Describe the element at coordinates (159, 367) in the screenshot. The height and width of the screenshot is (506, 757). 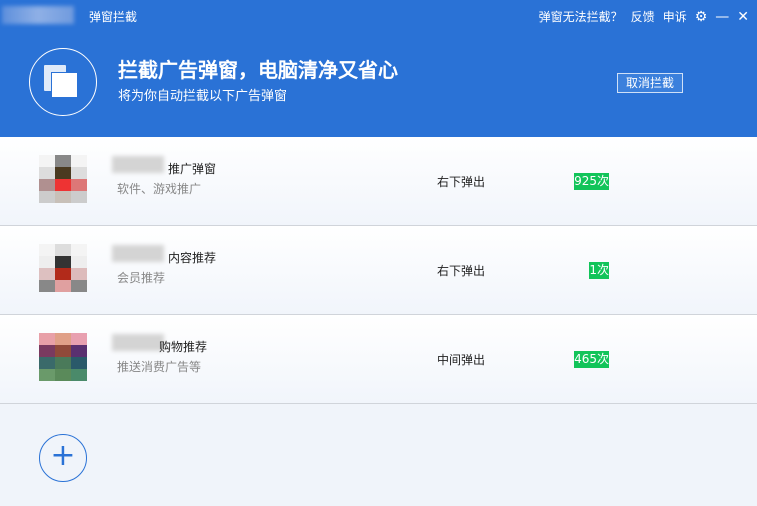
I see `popup-desc: 推送消费广告等` at that location.